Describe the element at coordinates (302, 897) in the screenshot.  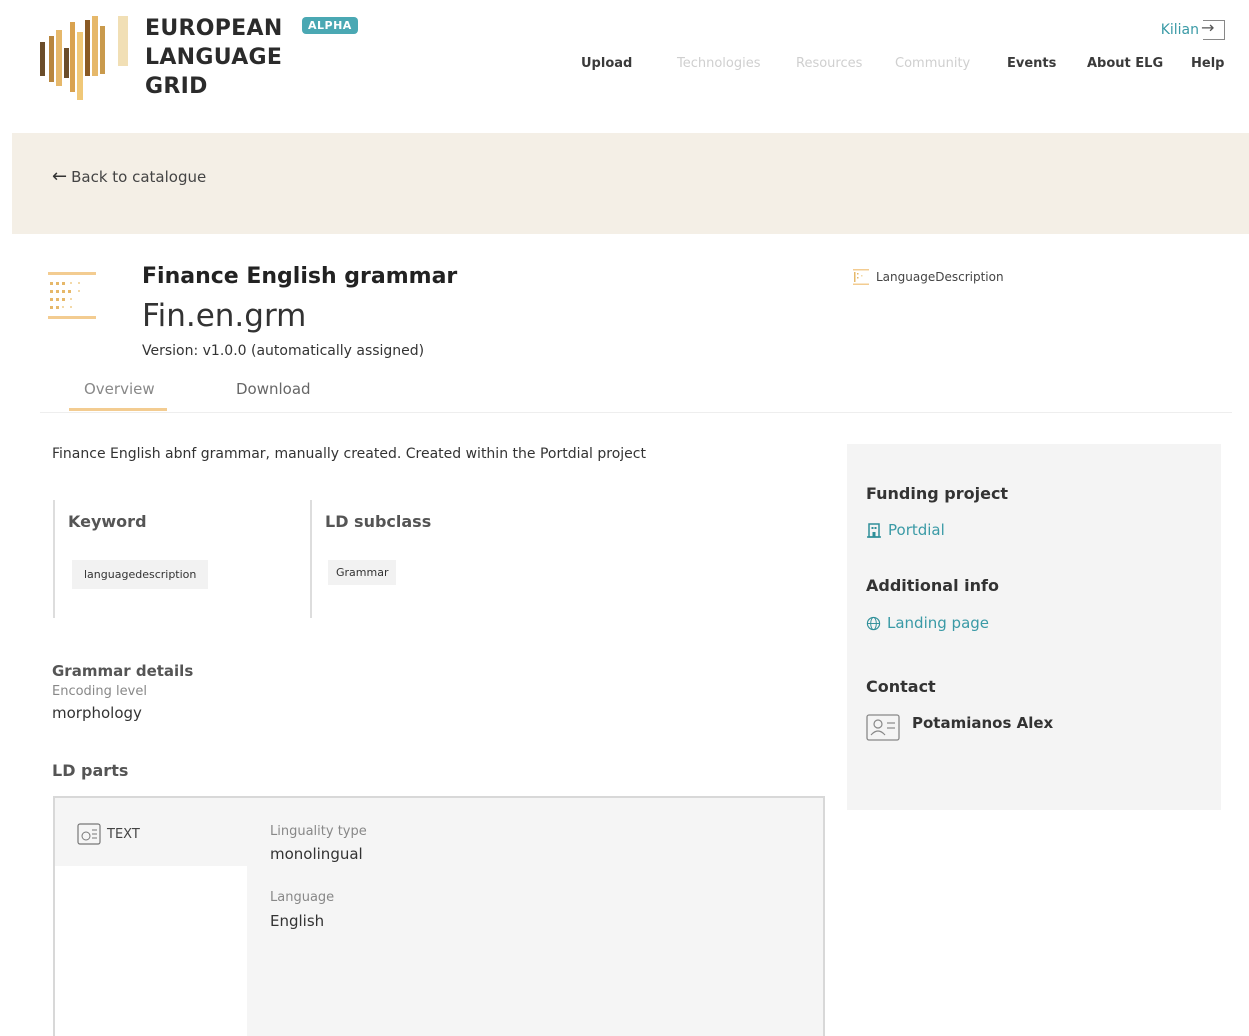
I see `language-label: Language` at that location.